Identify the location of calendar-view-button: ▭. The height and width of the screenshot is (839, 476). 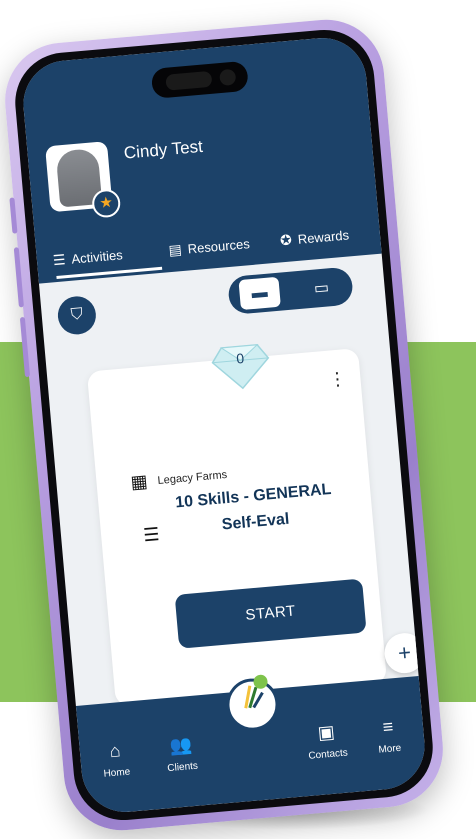
(321, 287).